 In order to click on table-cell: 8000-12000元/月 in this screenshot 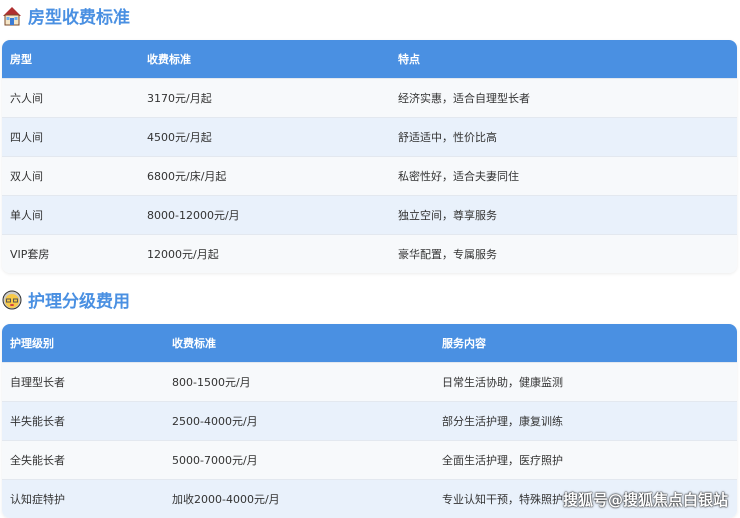, I will do `click(264, 214)`.